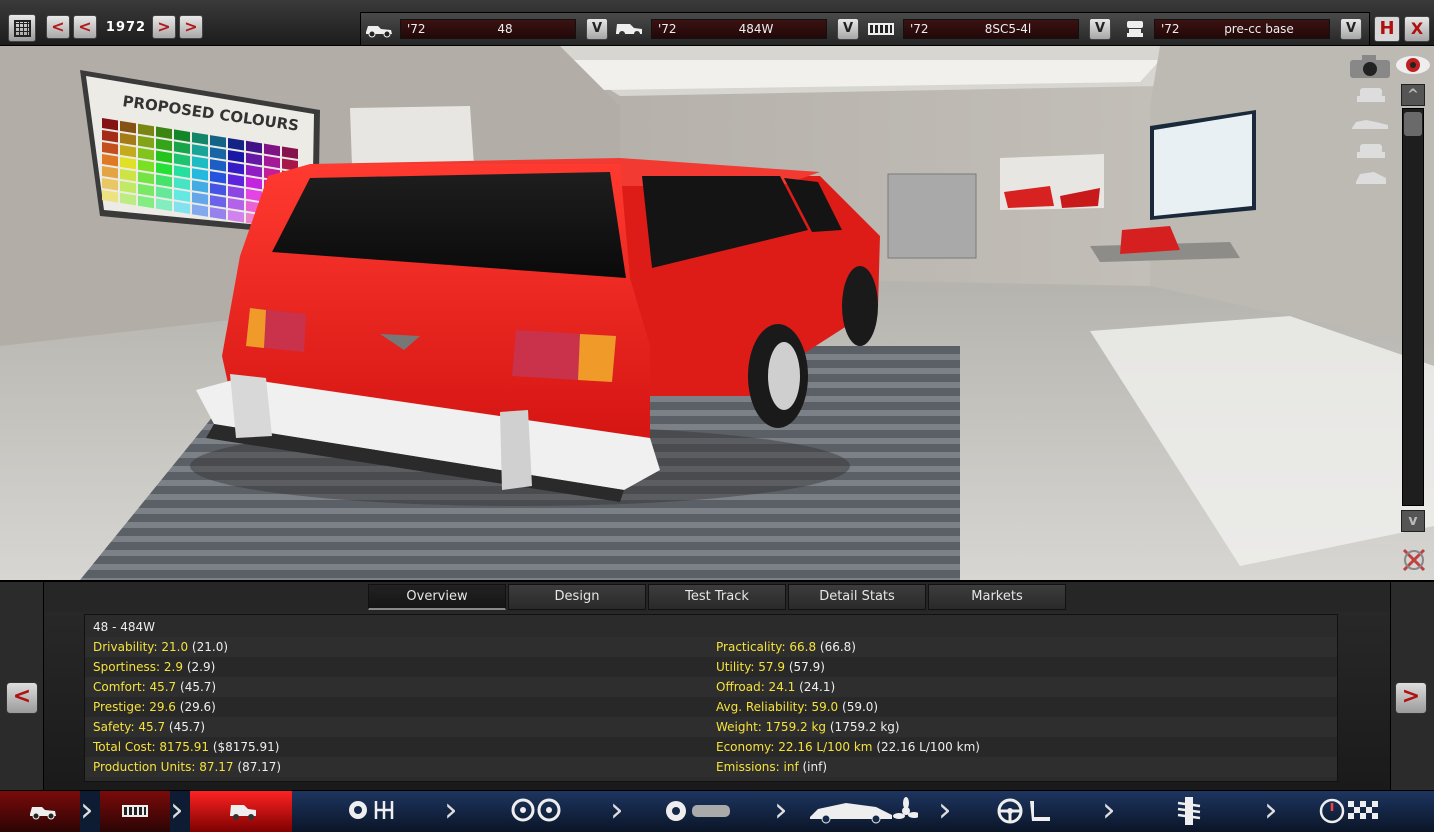 This screenshot has width=1434, height=832. Describe the element at coordinates (191, 27) in the screenshot. I see `next-decade-button: >` at that location.